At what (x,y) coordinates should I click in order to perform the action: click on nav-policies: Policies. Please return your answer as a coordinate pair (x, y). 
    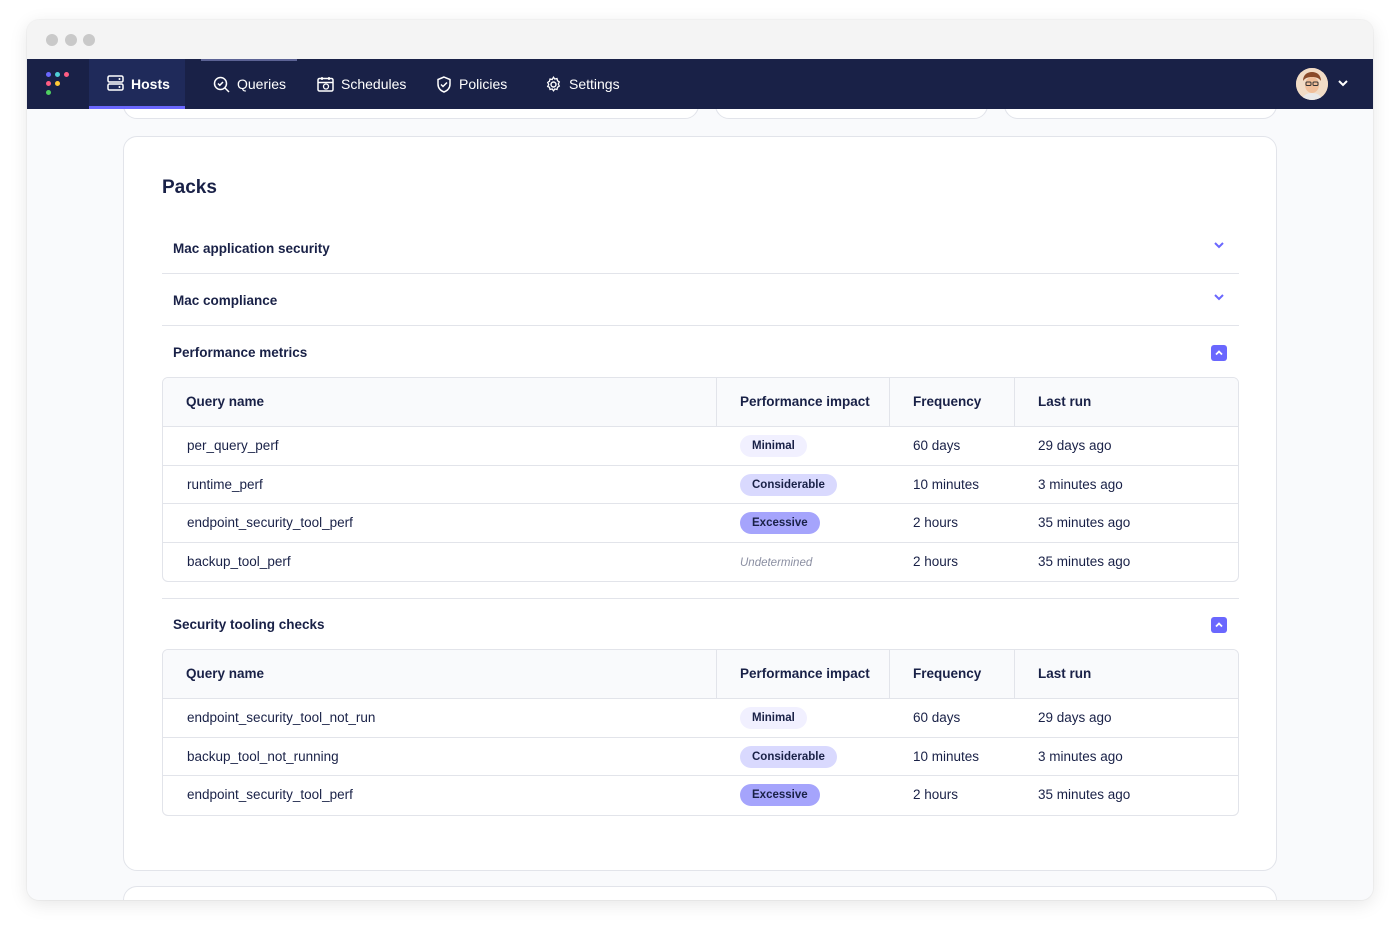
    Looking at the image, I should click on (471, 84).